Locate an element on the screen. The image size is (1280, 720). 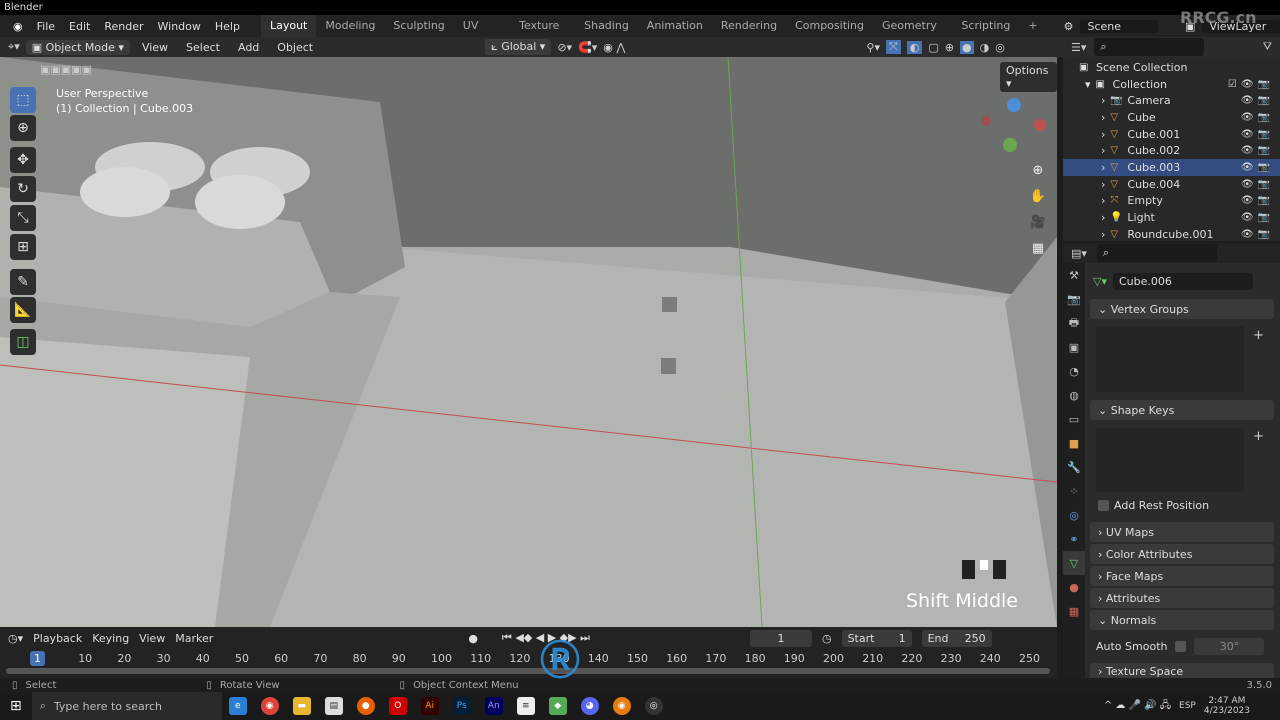
transform-tool-icon: ⊞ is located at coordinates (23, 247).